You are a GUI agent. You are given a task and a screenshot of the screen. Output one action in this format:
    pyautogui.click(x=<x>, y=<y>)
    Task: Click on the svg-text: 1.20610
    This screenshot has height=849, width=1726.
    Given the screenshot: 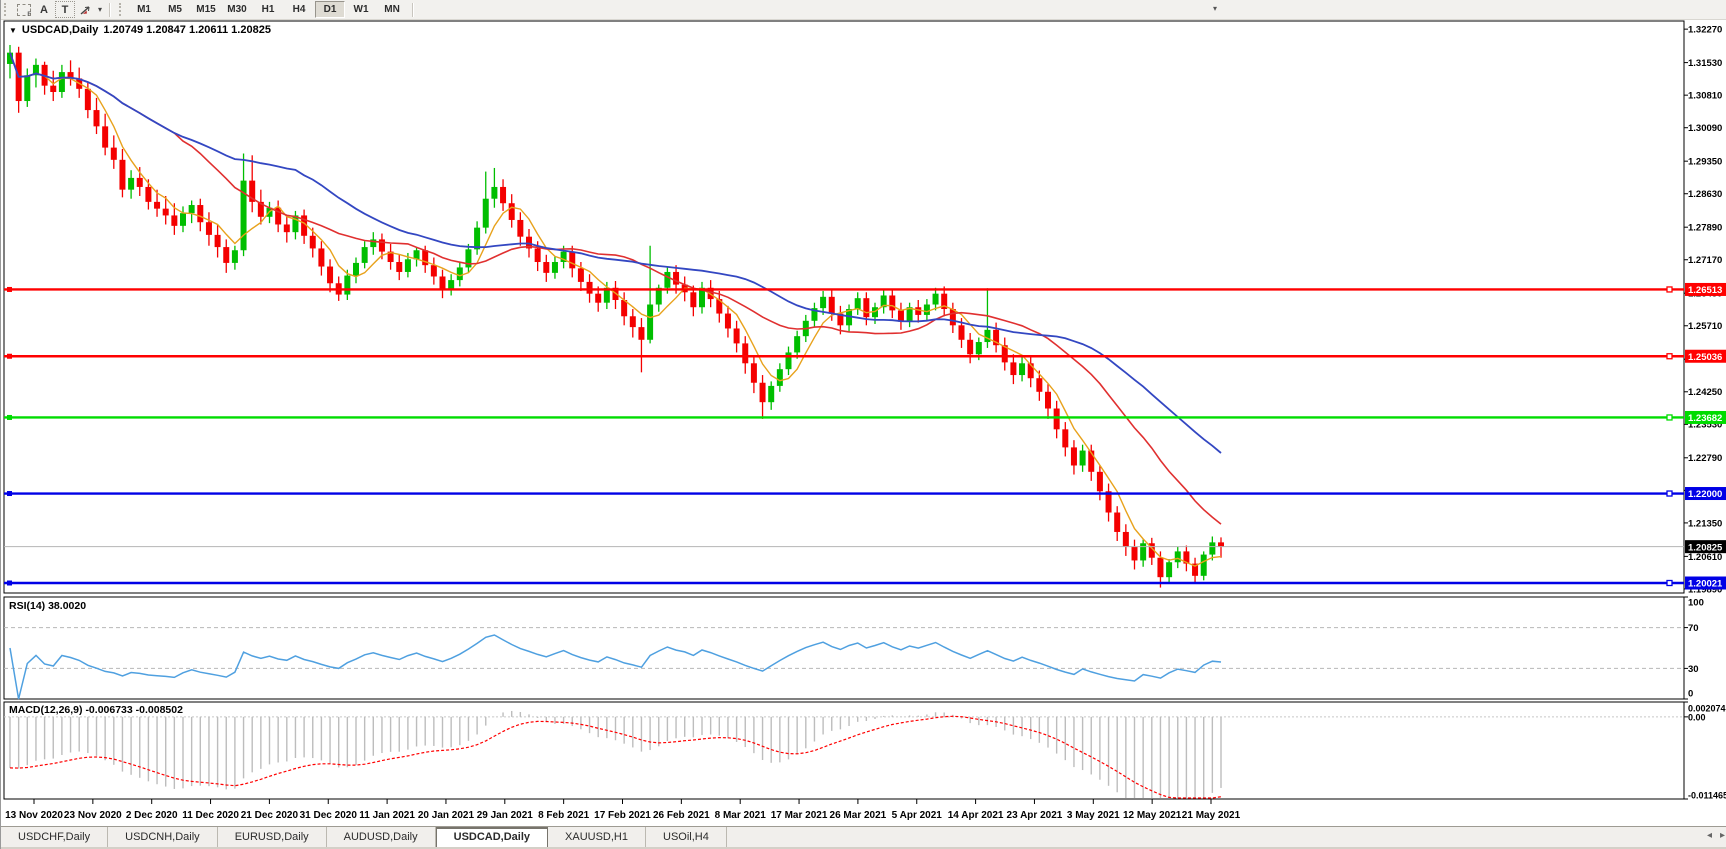 What is the action you would take?
    pyautogui.click(x=1705, y=557)
    